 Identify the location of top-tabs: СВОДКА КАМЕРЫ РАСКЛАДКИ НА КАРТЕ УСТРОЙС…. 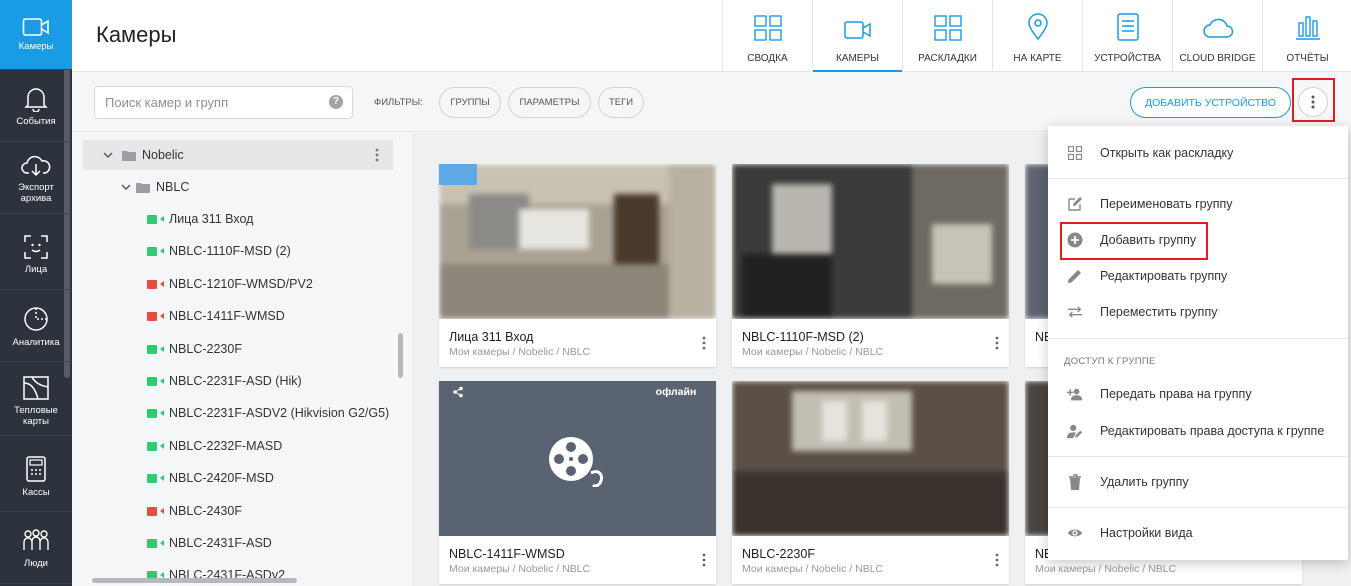
(1036, 36).